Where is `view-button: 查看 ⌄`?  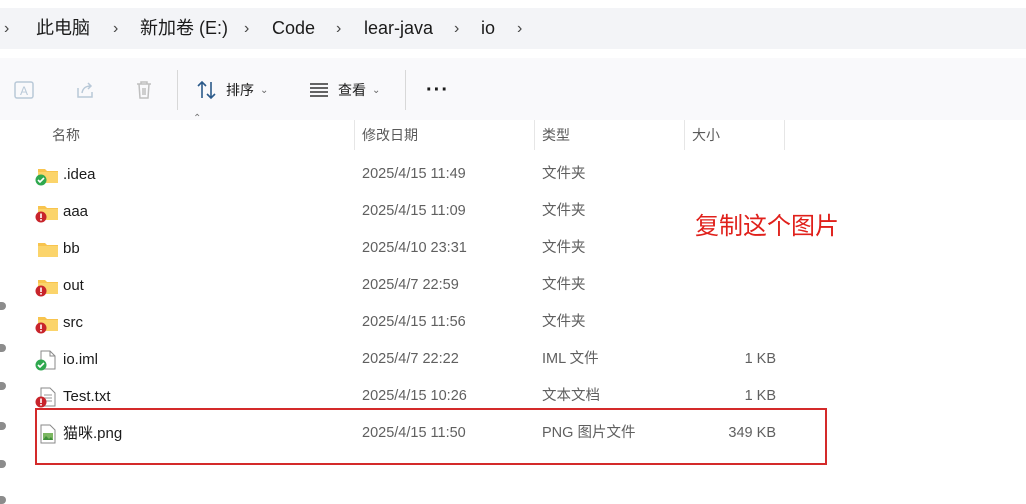
view-button: 查看 ⌄ is located at coordinates (344, 90).